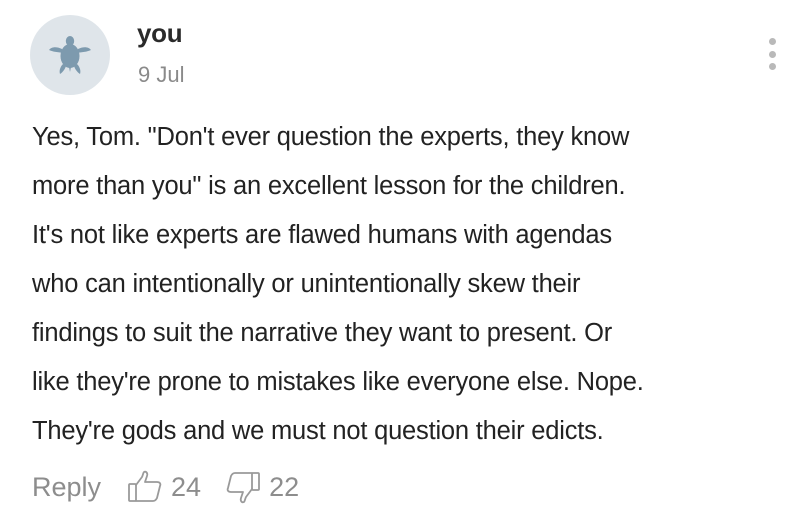 The width and height of the screenshot is (800, 527). What do you see at coordinates (243, 488) in the screenshot?
I see `thumbs-down-icon` at bounding box center [243, 488].